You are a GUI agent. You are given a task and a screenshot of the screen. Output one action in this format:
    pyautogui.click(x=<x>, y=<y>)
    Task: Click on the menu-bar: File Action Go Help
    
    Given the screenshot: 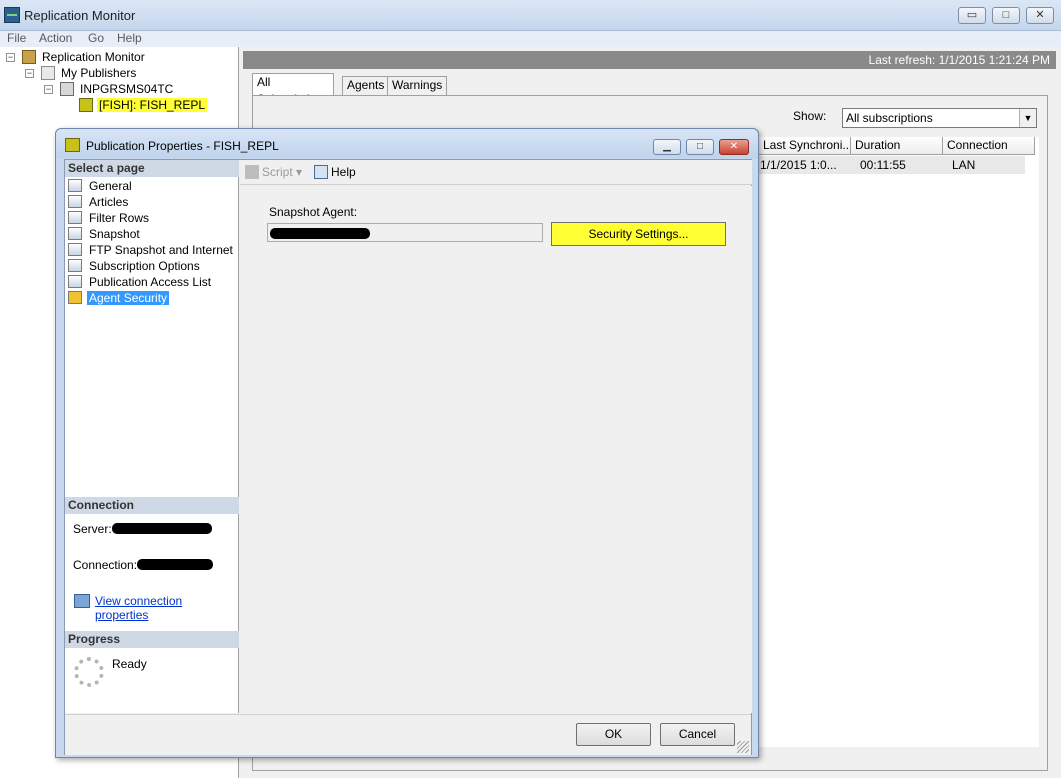 What is the action you would take?
    pyautogui.click(x=530, y=39)
    